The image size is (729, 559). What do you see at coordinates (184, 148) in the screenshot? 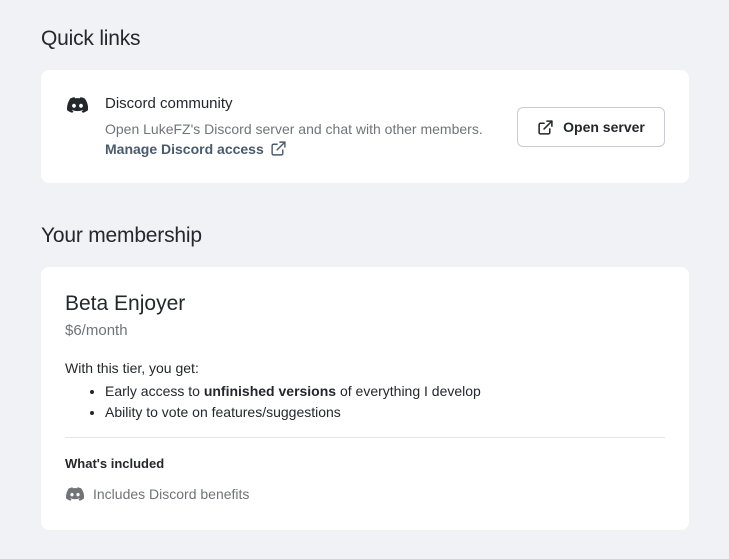
I see `manage-discord-access-label: Manage Discord access` at bounding box center [184, 148].